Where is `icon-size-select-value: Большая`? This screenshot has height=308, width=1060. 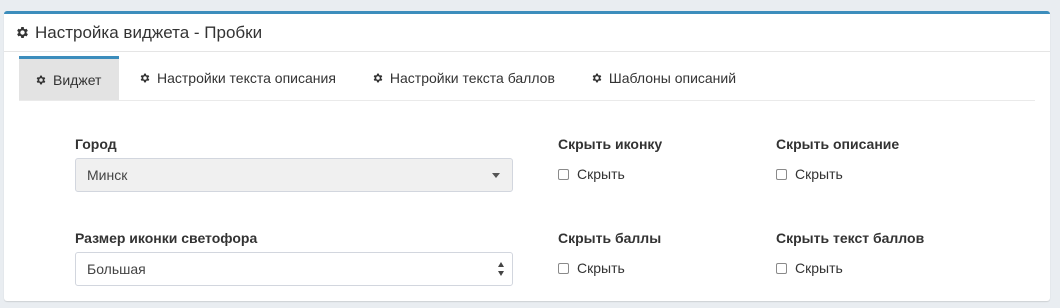
icon-size-select-value: Большая is located at coordinates (116, 269).